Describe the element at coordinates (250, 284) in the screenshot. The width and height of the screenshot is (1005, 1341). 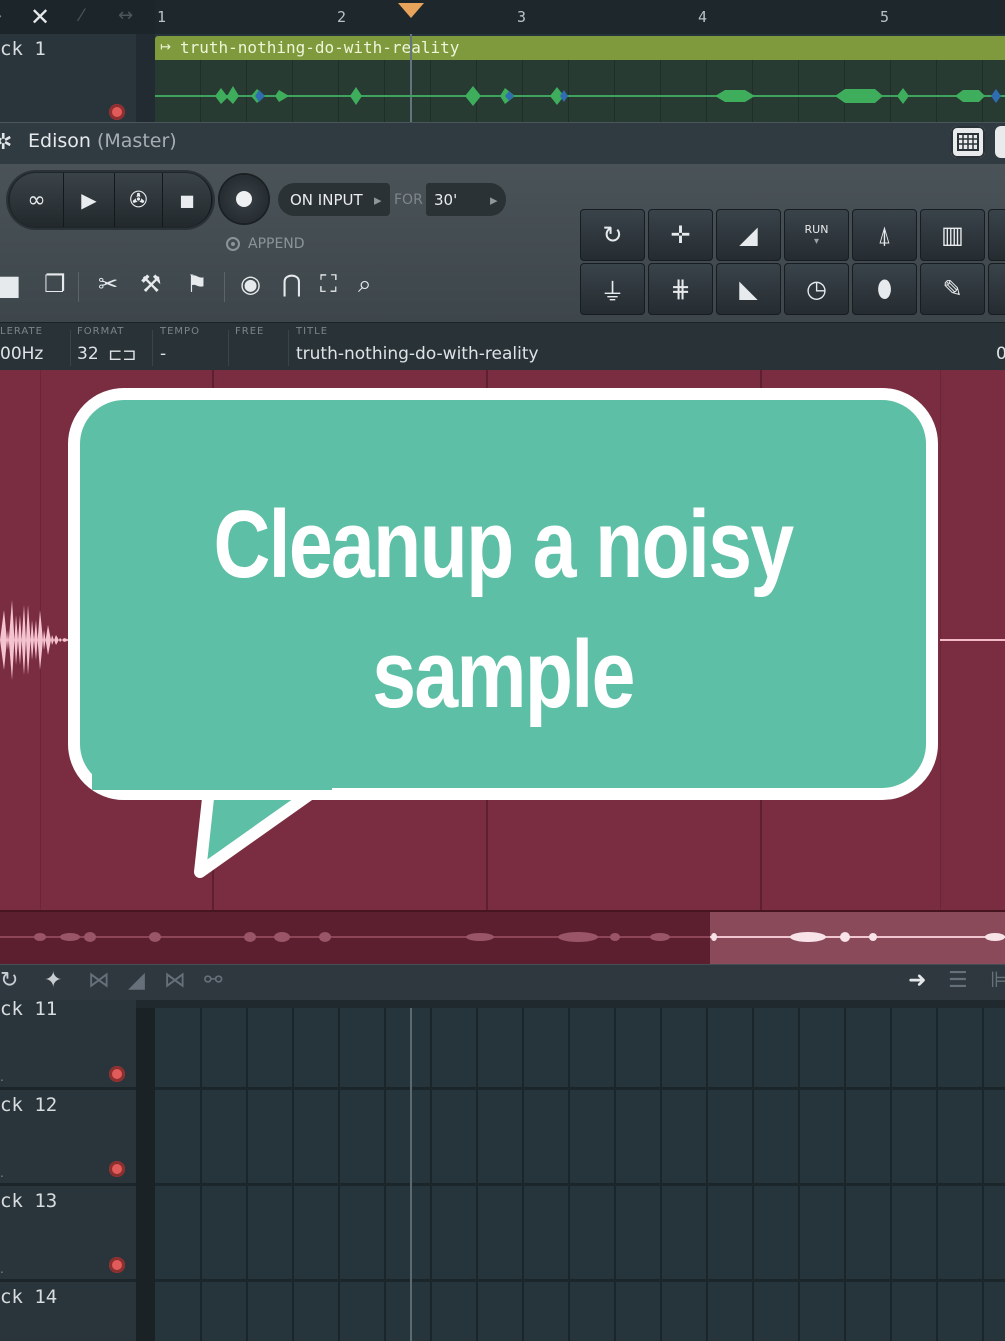
I see `eye-icon: ◉` at that location.